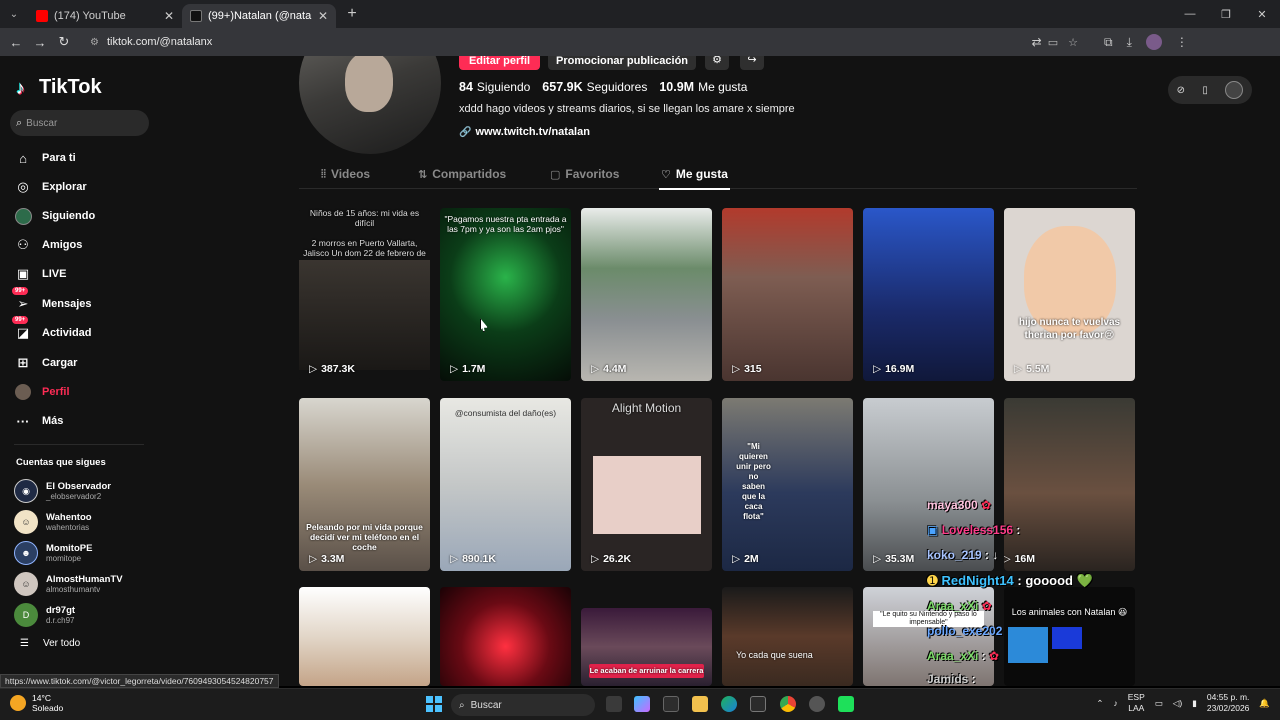 The height and width of the screenshot is (720, 1280). Describe the element at coordinates (594, 87) in the screenshot. I see `followers-stat: 657.9K Seguidores` at that location.